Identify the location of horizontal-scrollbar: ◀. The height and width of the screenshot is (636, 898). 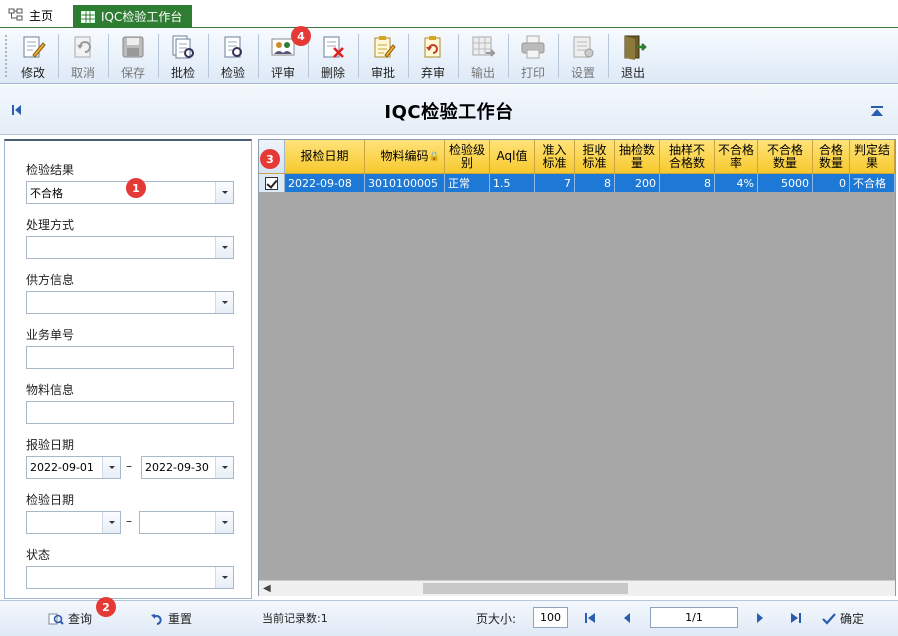
(577, 588).